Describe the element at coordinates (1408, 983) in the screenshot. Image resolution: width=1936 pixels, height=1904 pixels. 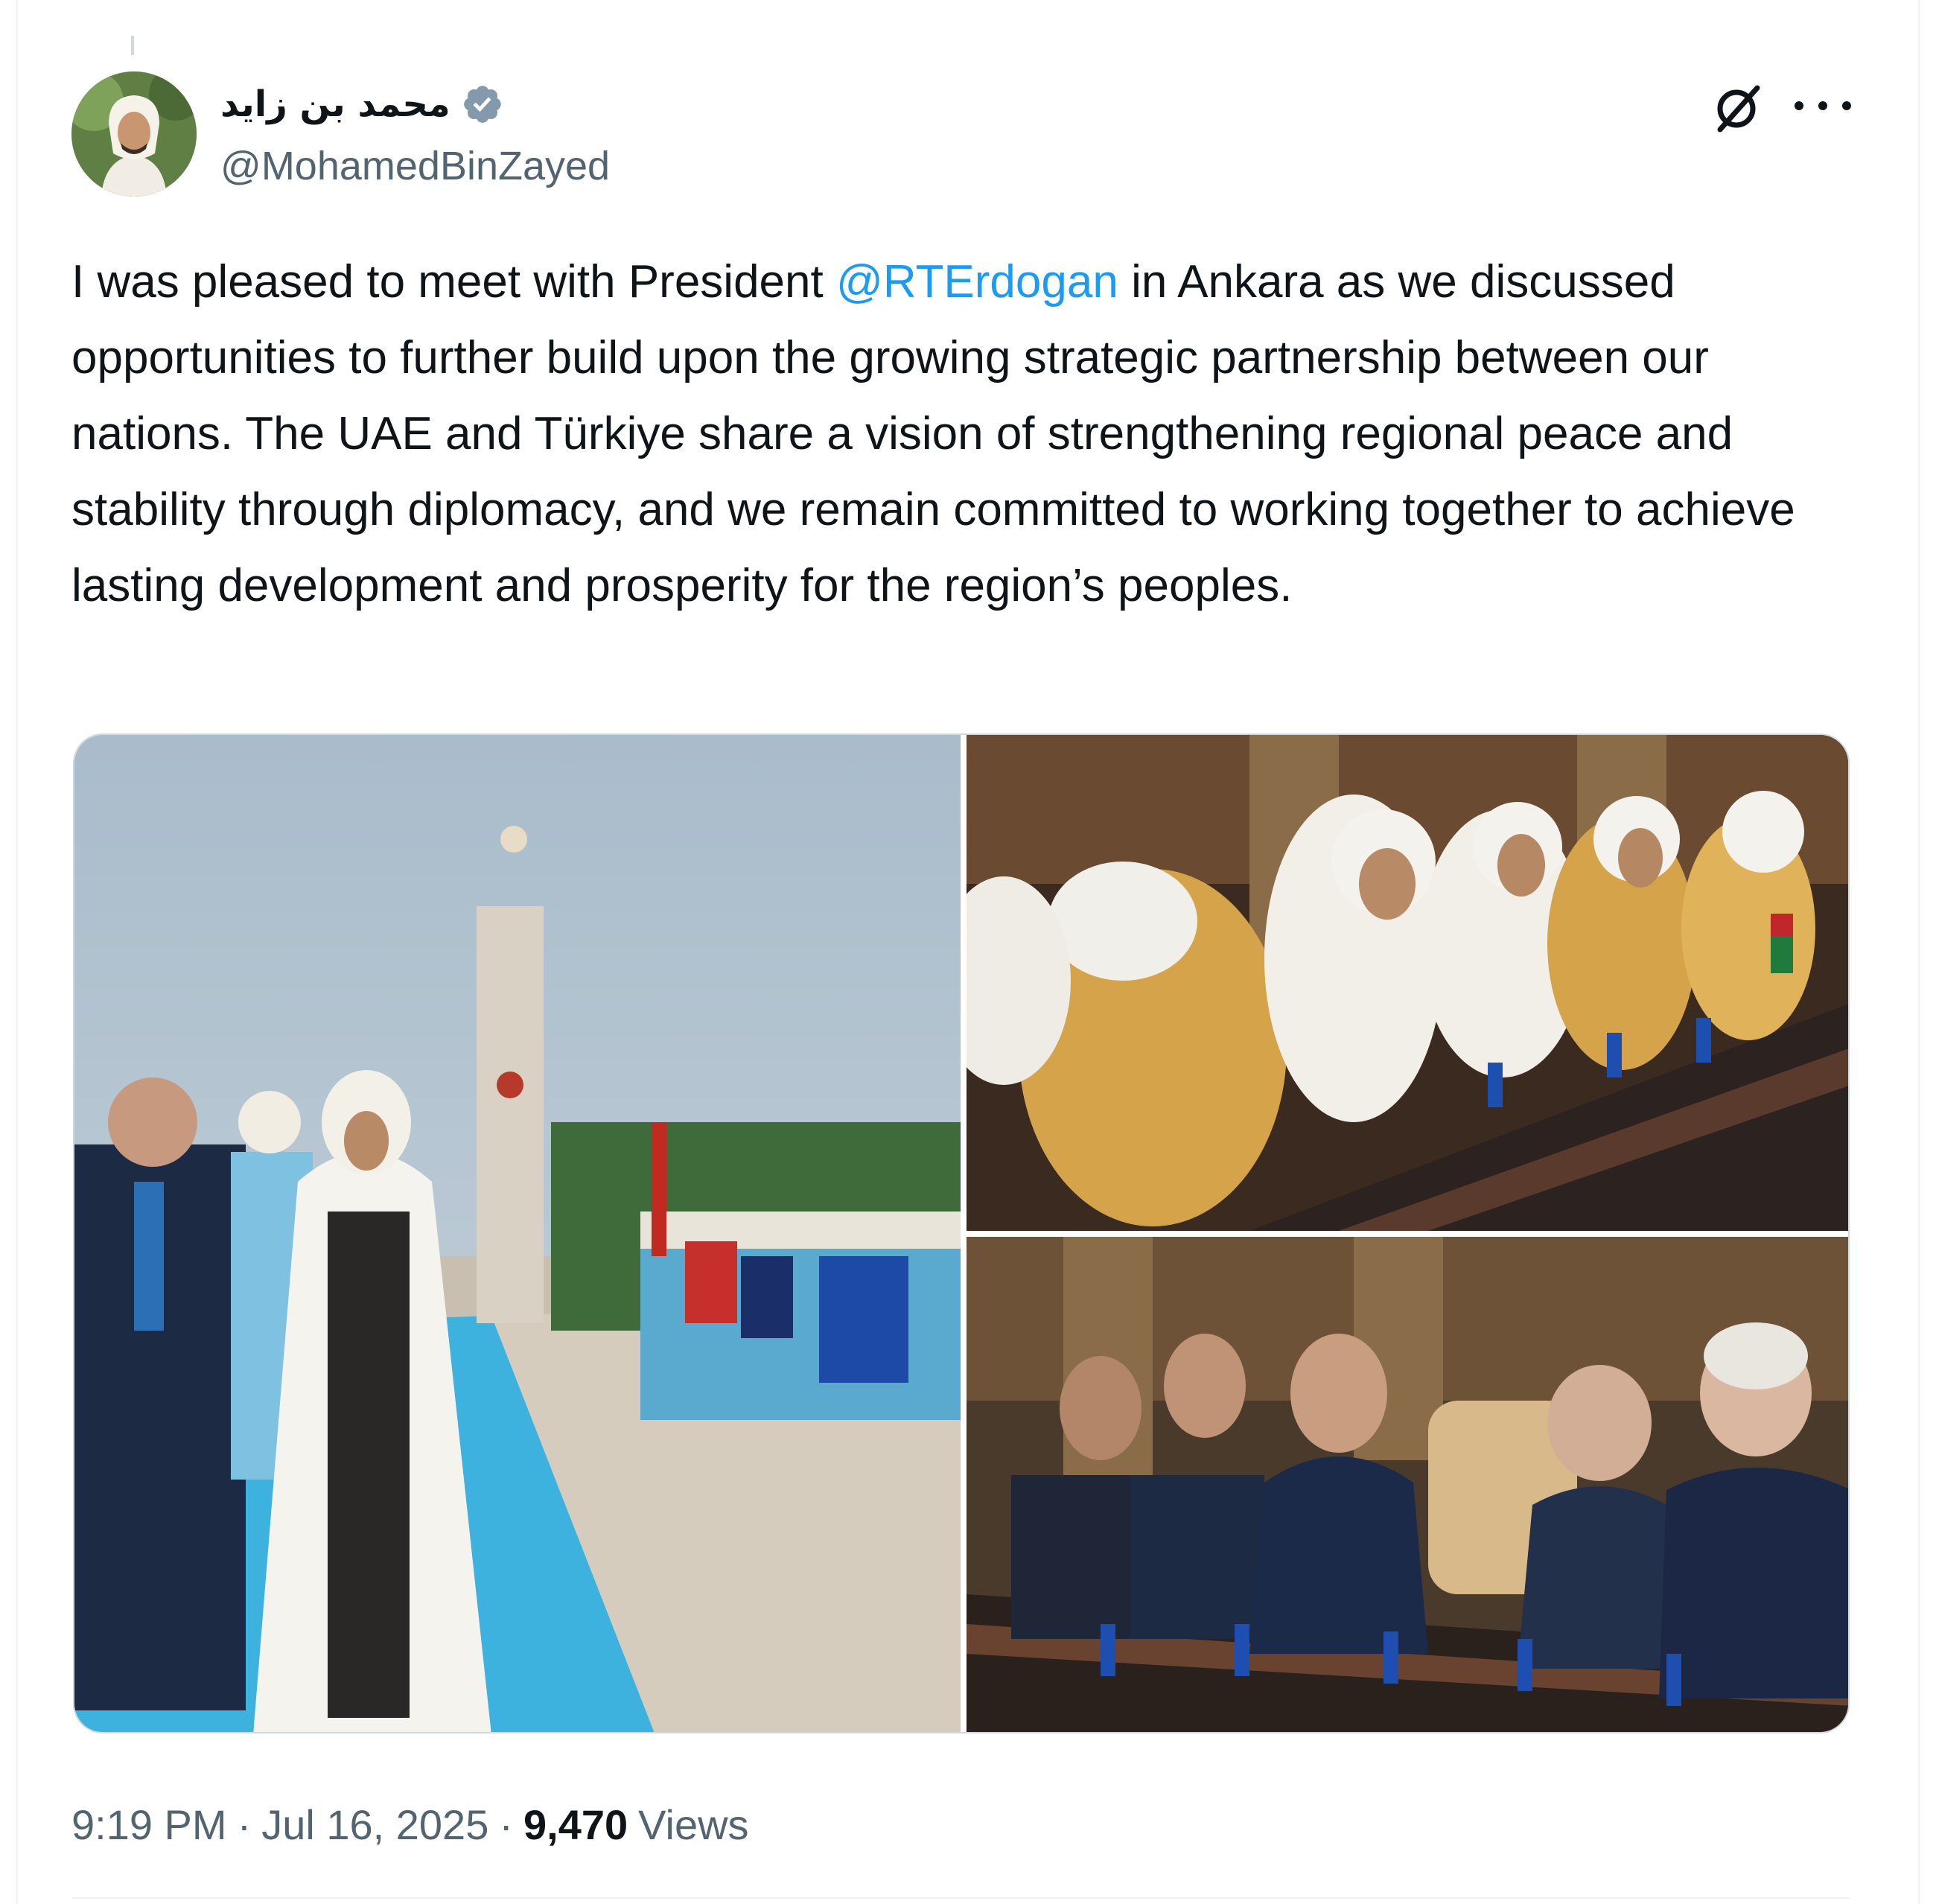
I see `photo-uae-delegation` at that location.